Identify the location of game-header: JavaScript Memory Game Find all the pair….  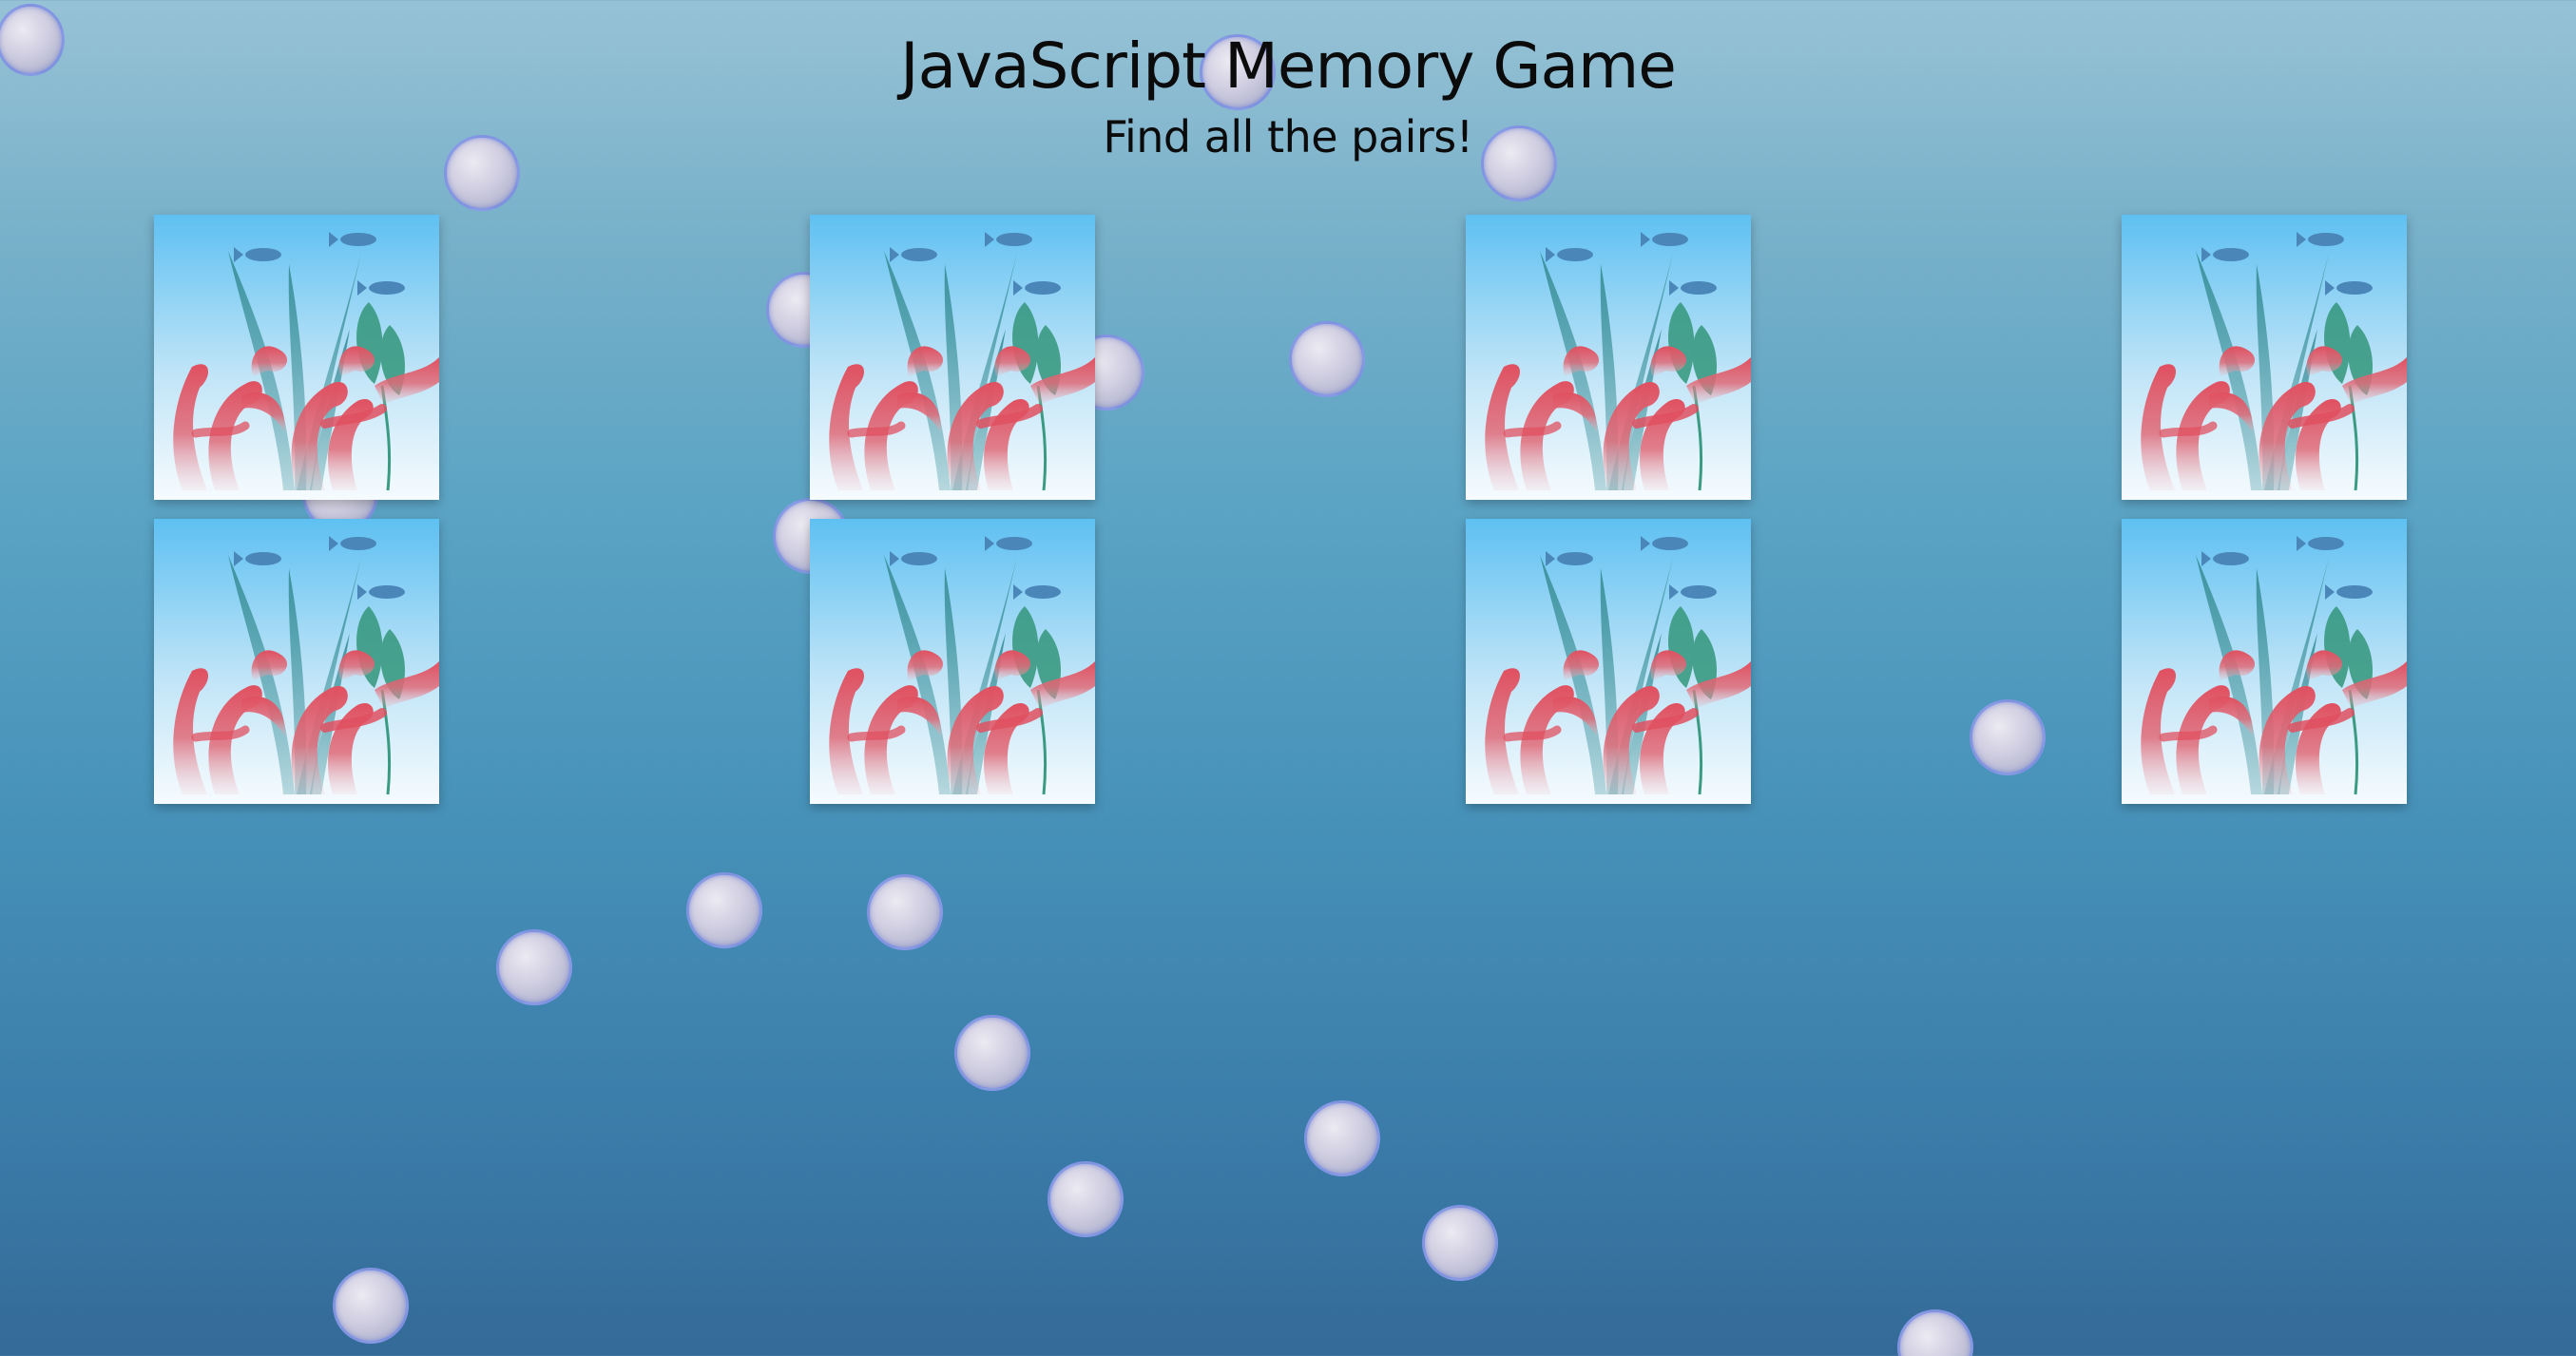
(1288, 97).